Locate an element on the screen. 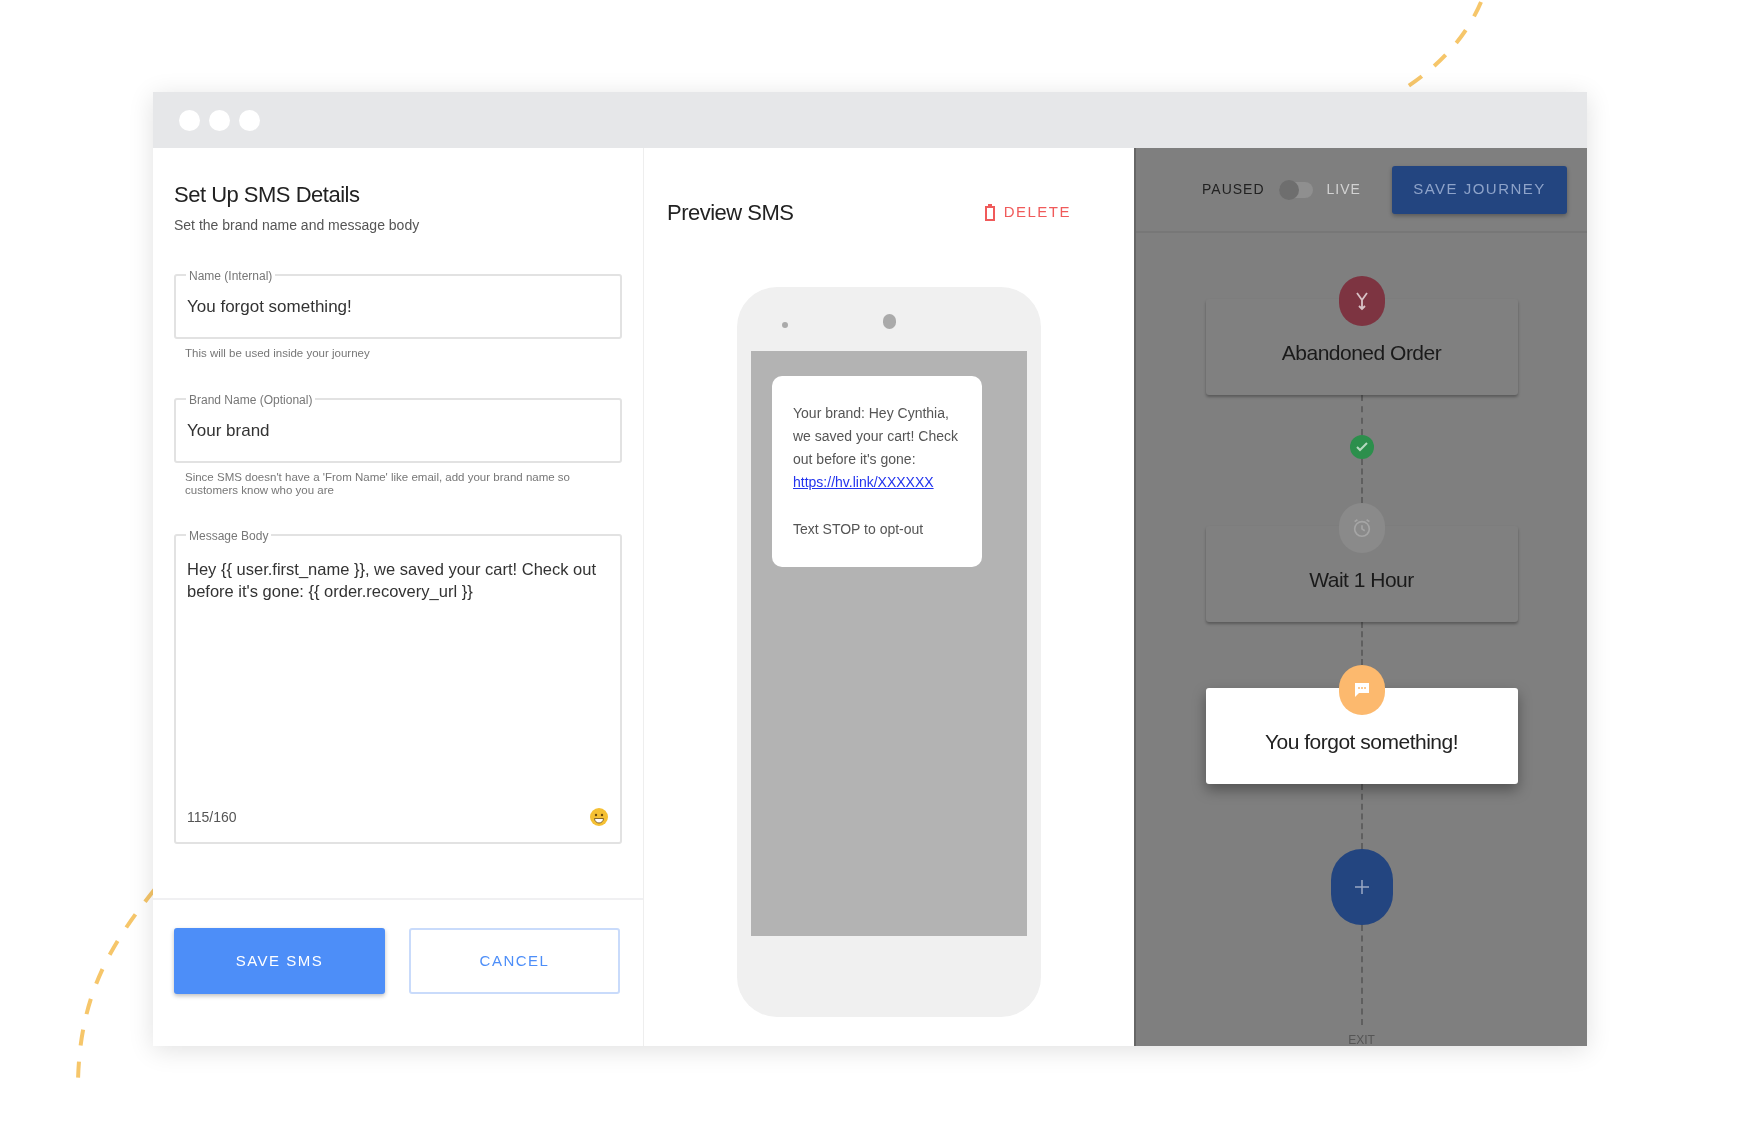 This screenshot has height=1126, width=1740. save-button: SAVE SMS is located at coordinates (279, 961).